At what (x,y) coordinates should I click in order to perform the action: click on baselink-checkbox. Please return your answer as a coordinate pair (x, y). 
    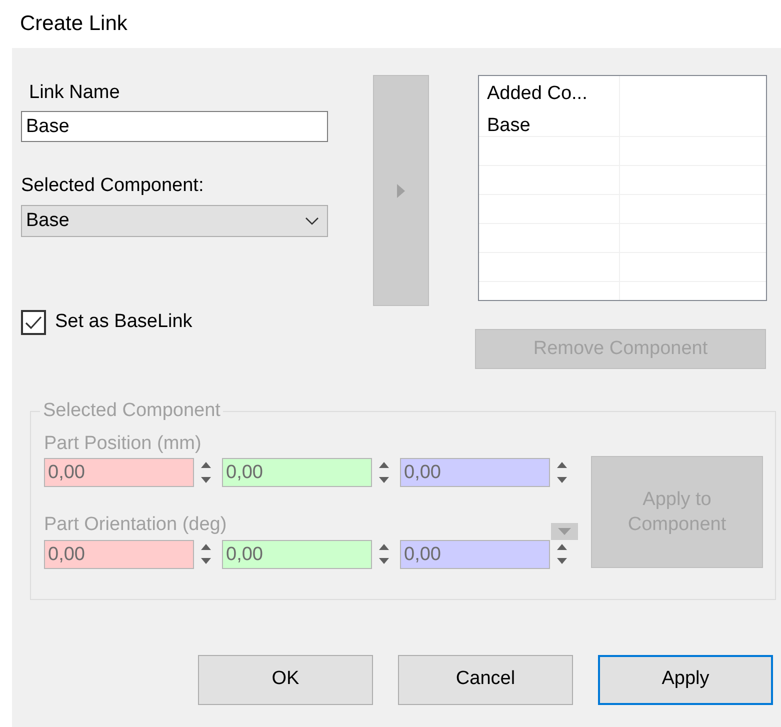
    Looking at the image, I should click on (33, 322).